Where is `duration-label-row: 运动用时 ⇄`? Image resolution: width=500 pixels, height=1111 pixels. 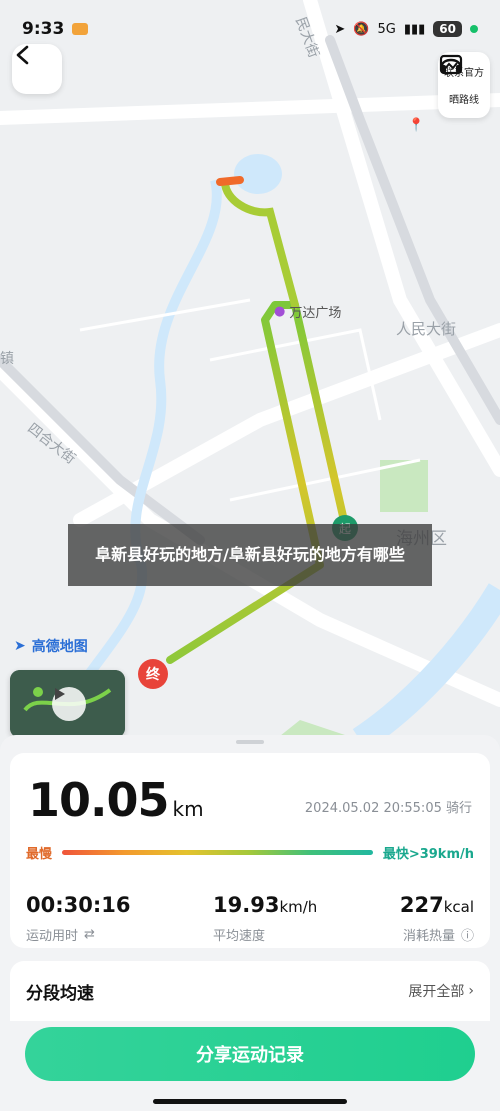
duration-label-row: 运动用时 ⇄ is located at coordinates (78, 934).